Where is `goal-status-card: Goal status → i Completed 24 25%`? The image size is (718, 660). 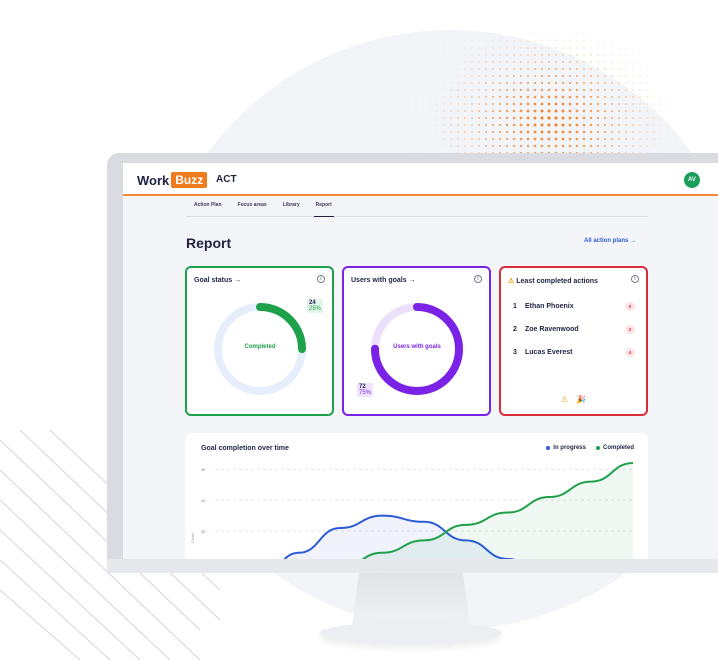
goal-status-card: Goal status → i Completed 24 25% is located at coordinates (259, 341).